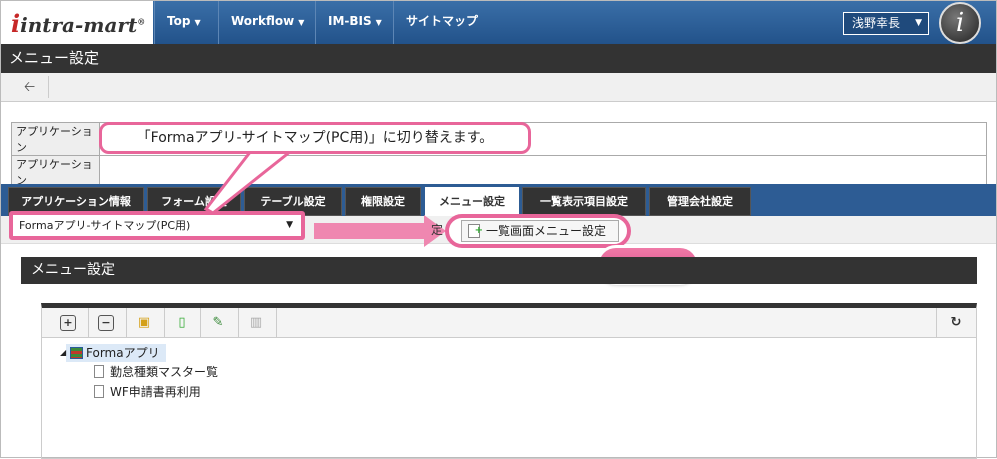 The image size is (997, 459). What do you see at coordinates (546, 231) in the screenshot?
I see `list-menu-settings-label: 一覧画面メニュー設定` at bounding box center [546, 231].